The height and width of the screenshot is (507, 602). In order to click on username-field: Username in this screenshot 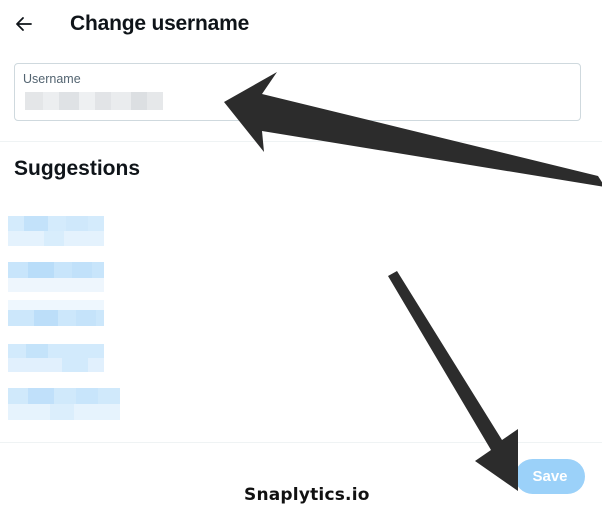, I will do `click(297, 92)`.